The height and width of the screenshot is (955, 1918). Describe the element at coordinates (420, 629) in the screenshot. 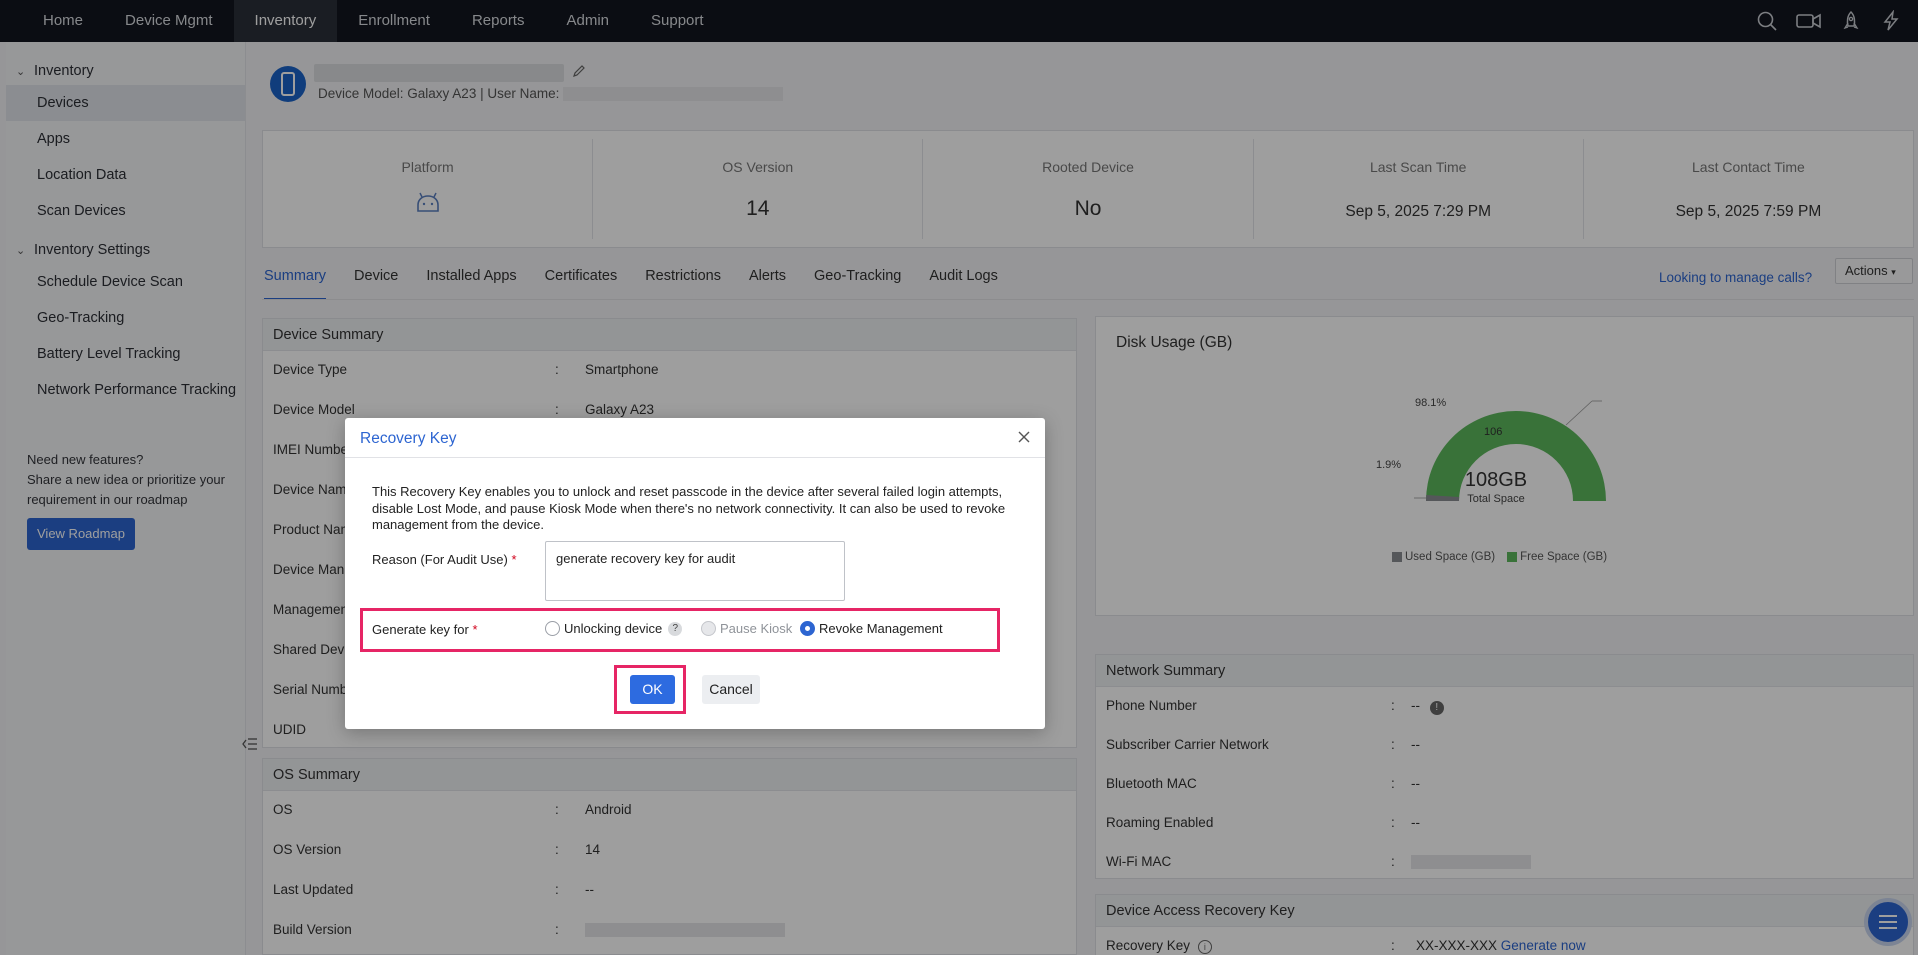

I see `generate-key-label-text: Generate key for` at that location.